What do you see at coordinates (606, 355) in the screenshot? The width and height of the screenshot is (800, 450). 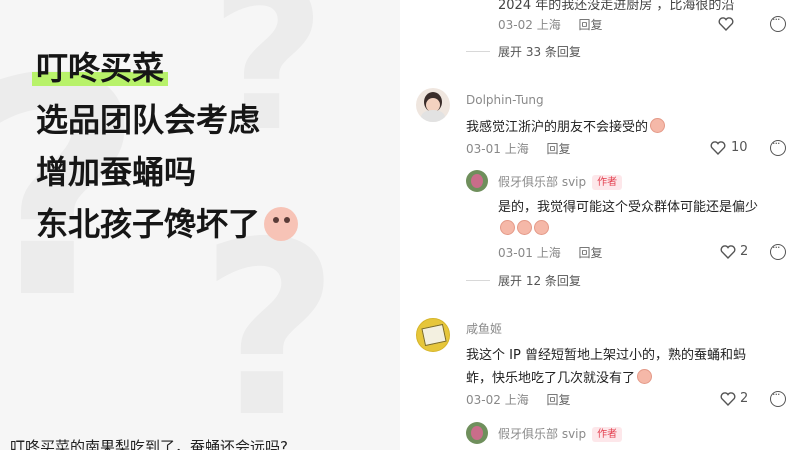 I see `comment-text: 我这个 IP 曾经短暂地上架过小的，熟的蚕蛹和蚂` at bounding box center [606, 355].